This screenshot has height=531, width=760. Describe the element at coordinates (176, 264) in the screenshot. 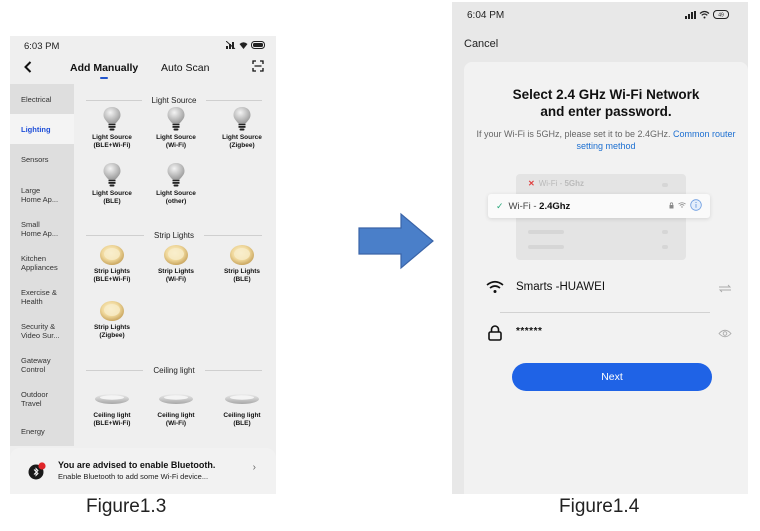

I see `device-item: Strip Lights (Wi-Fi)` at that location.